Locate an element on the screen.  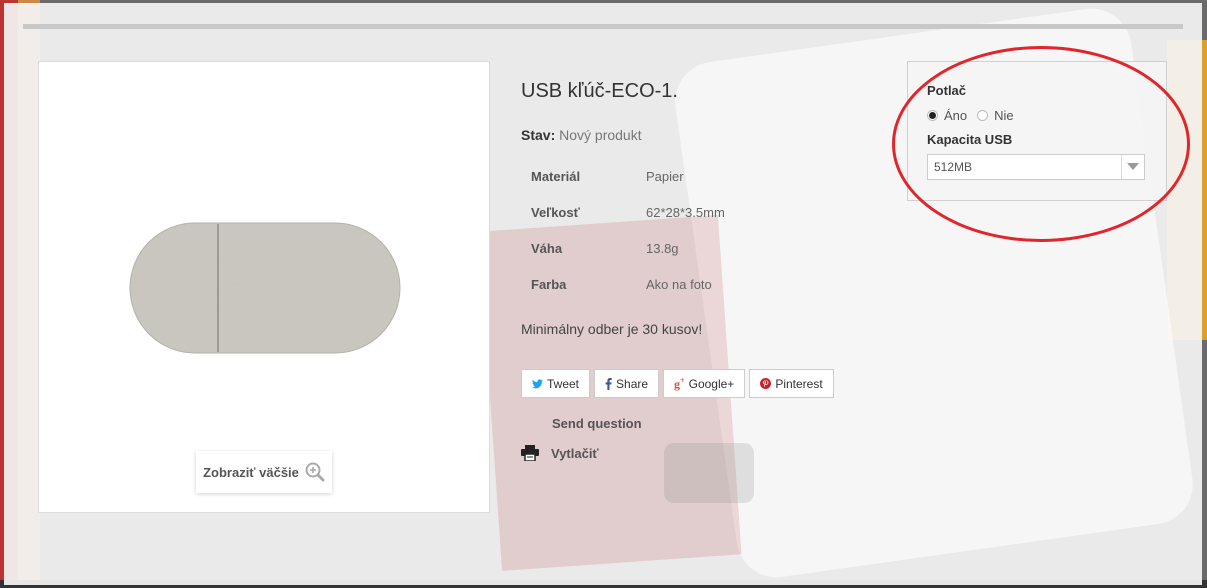
print-no-label: Nie is located at coordinates (1004, 115).